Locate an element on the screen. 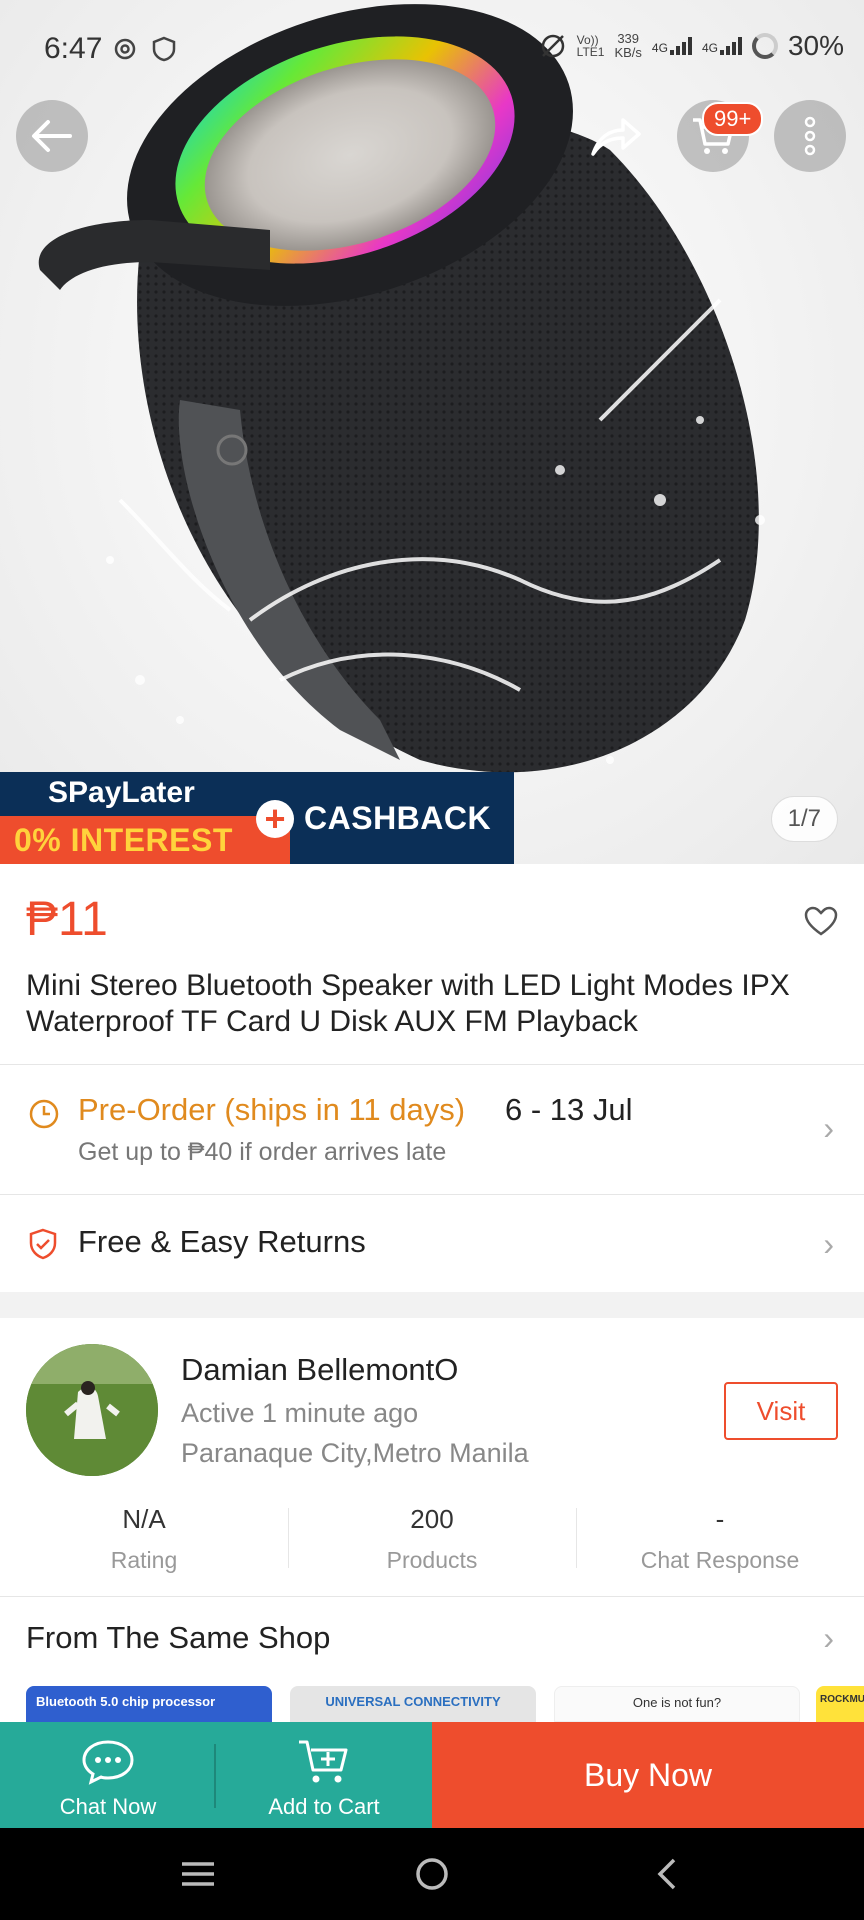  clock-icon is located at coordinates (44, 1114).